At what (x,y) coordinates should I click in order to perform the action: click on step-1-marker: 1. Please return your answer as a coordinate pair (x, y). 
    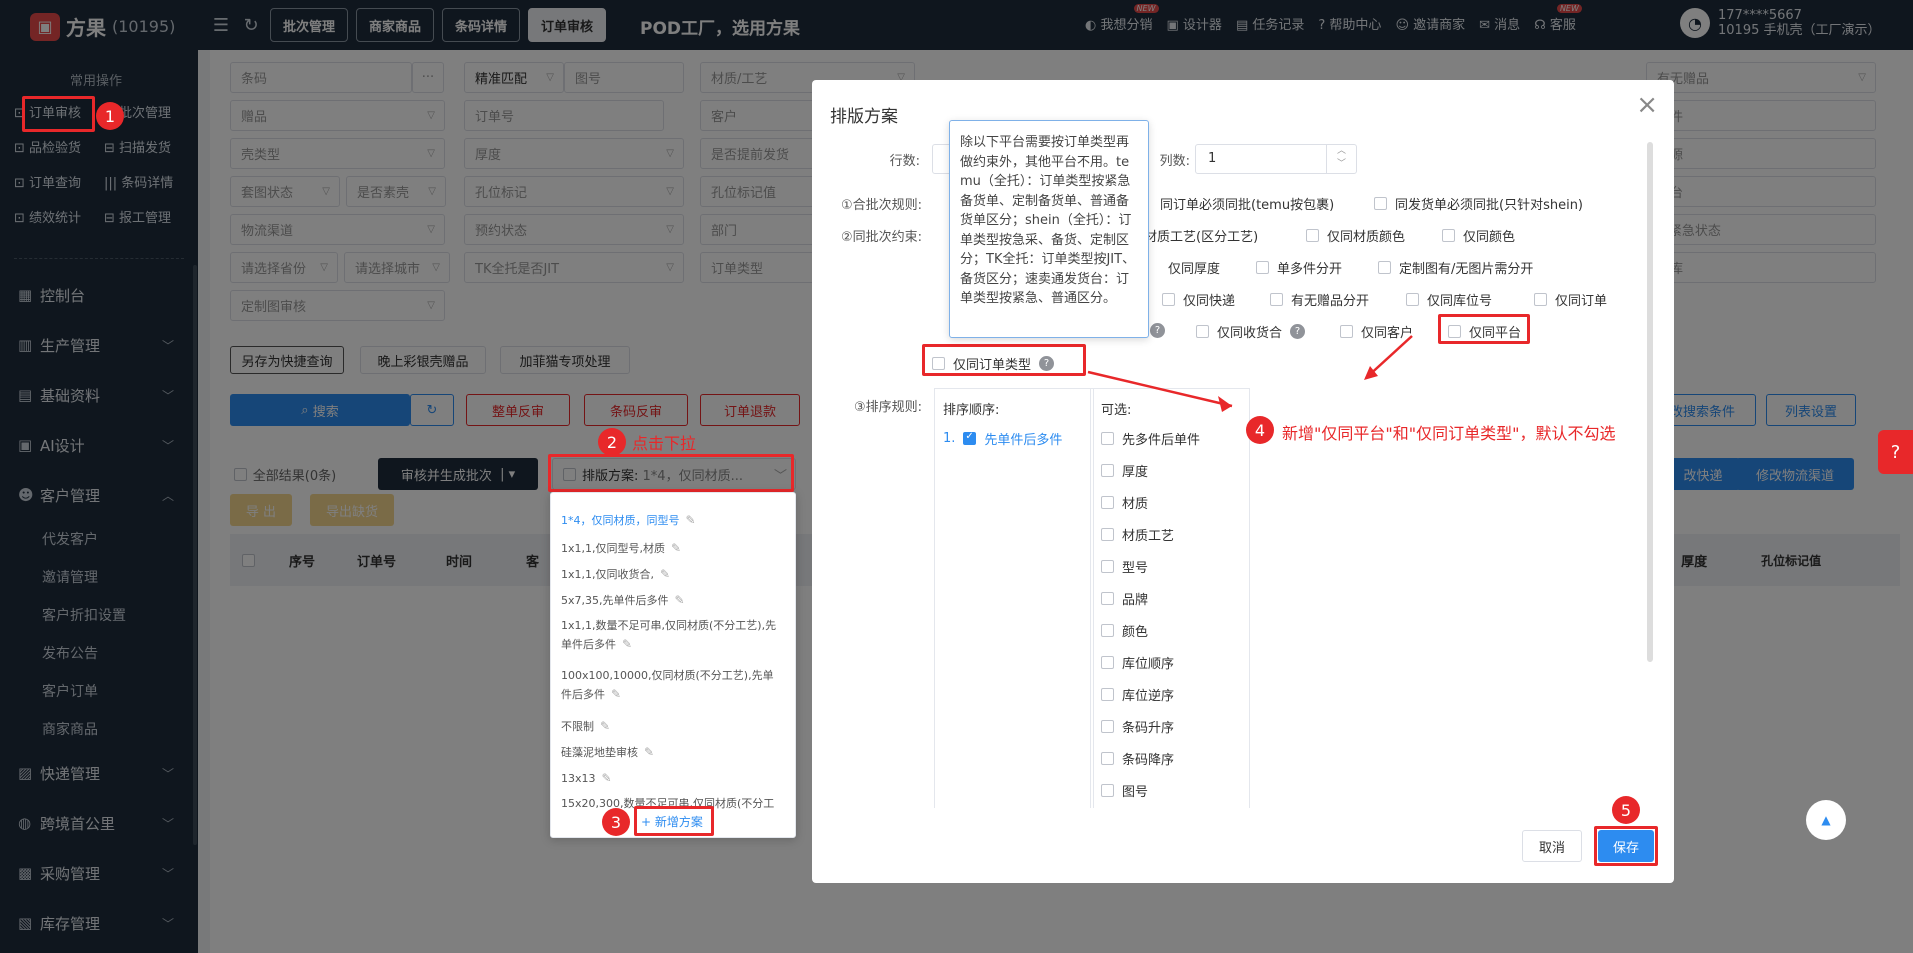
    Looking at the image, I should click on (110, 116).